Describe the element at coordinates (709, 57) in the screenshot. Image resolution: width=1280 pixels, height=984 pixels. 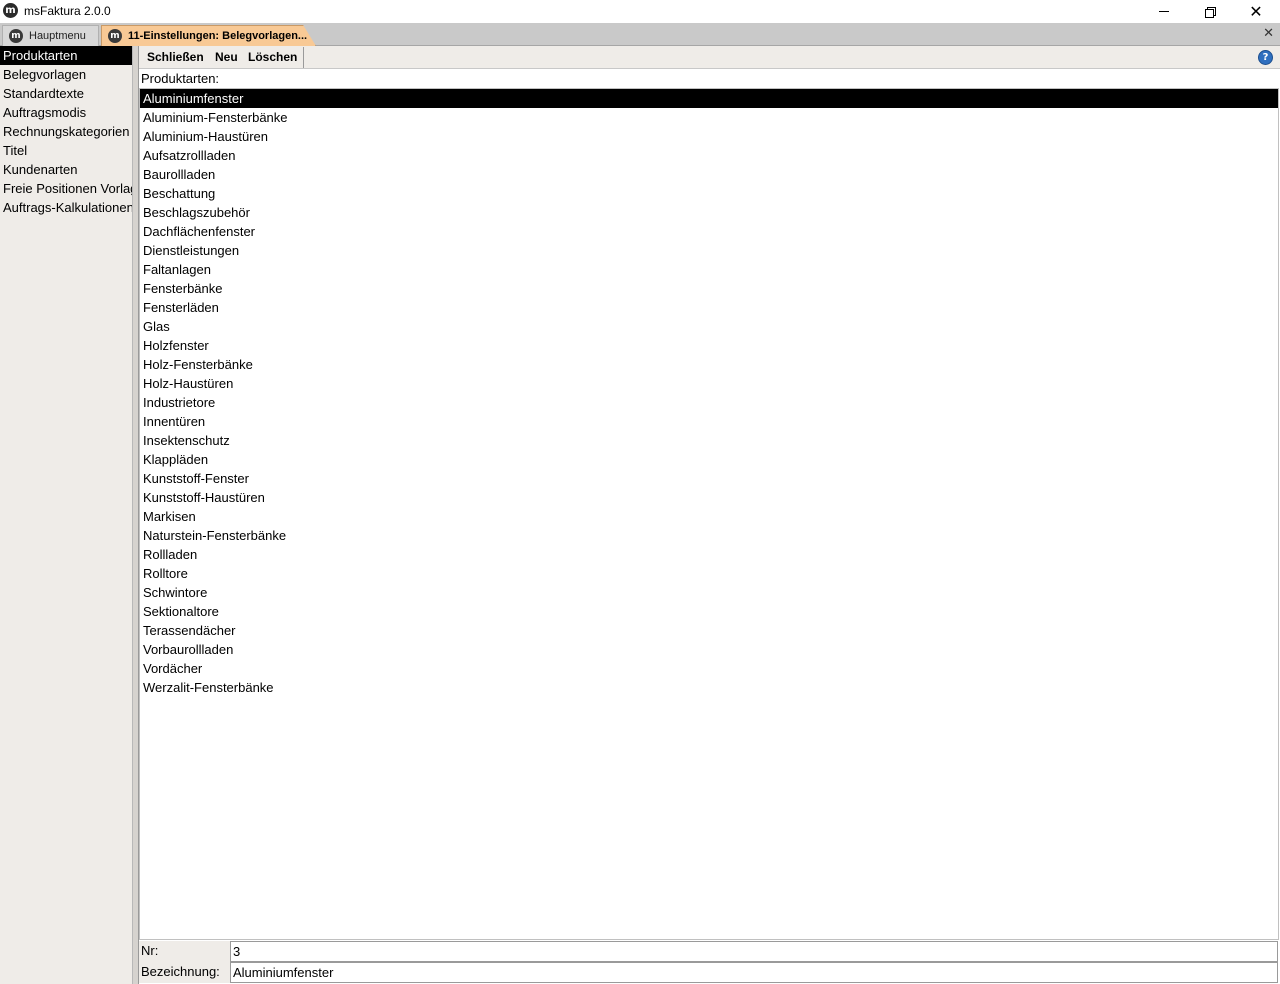
I see `toolbar: Schließen Neu Löschen ?` at that location.